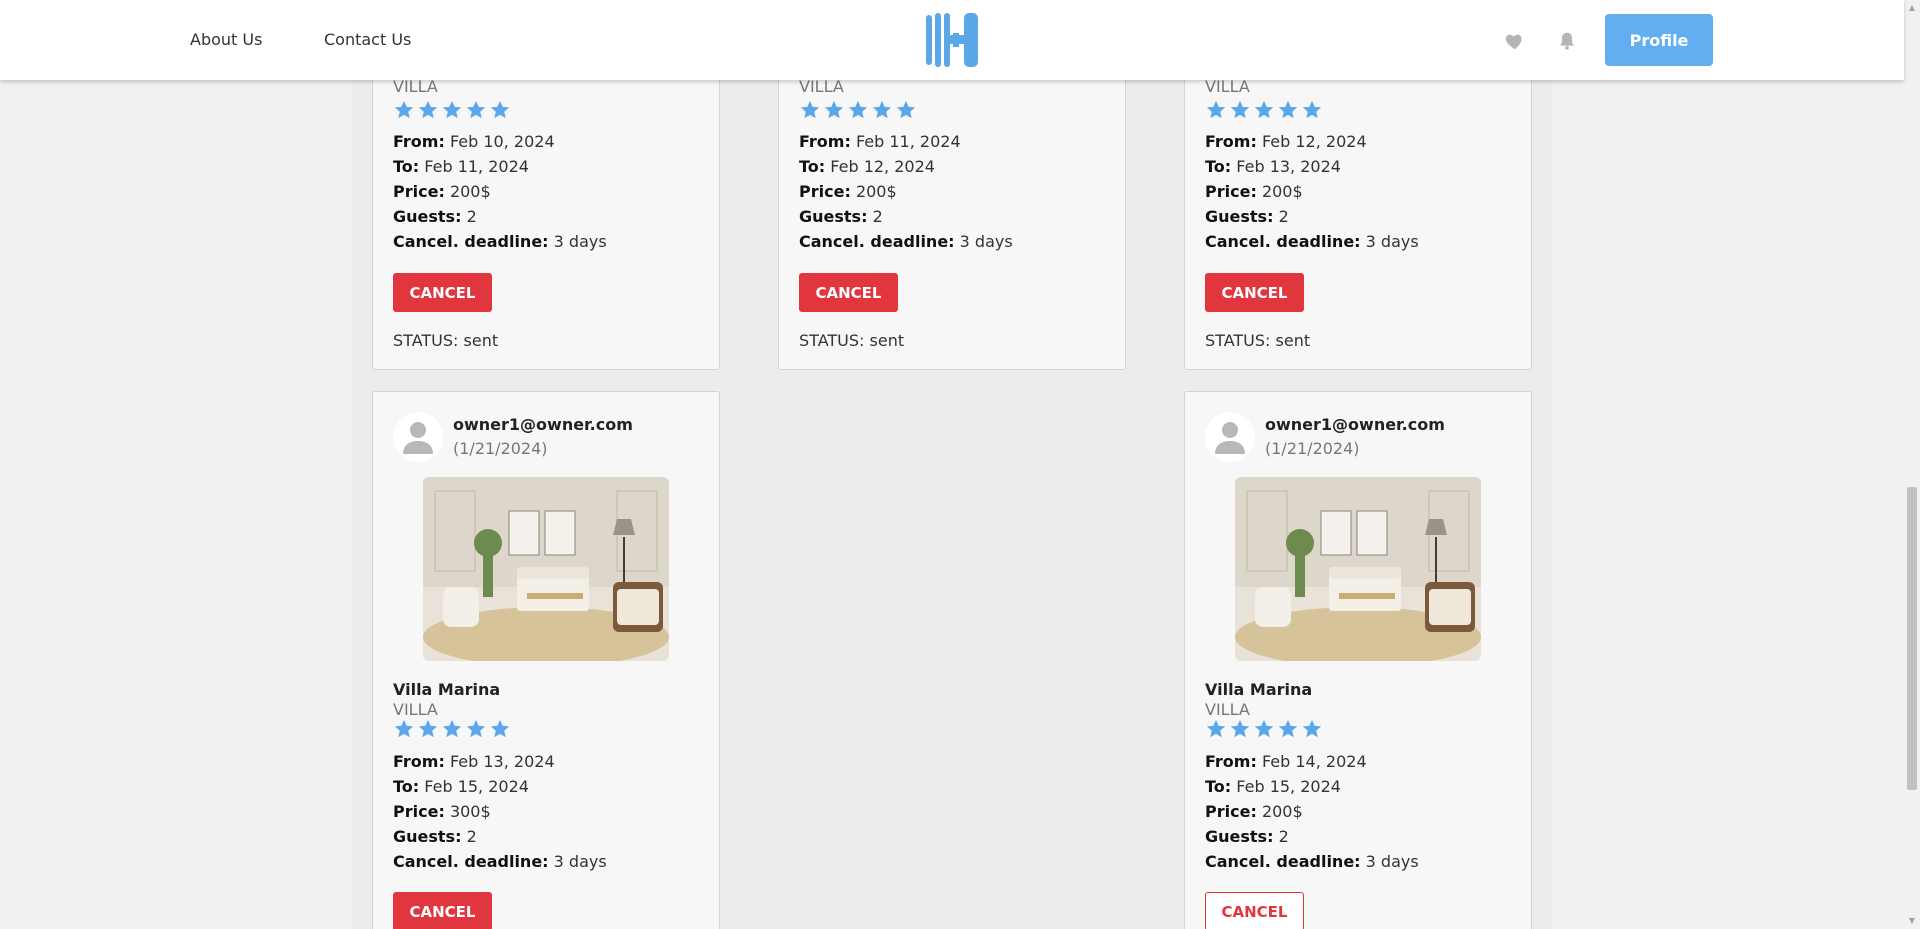  I want to click on to-date: To: Feb 13, 2024, so click(1273, 166).